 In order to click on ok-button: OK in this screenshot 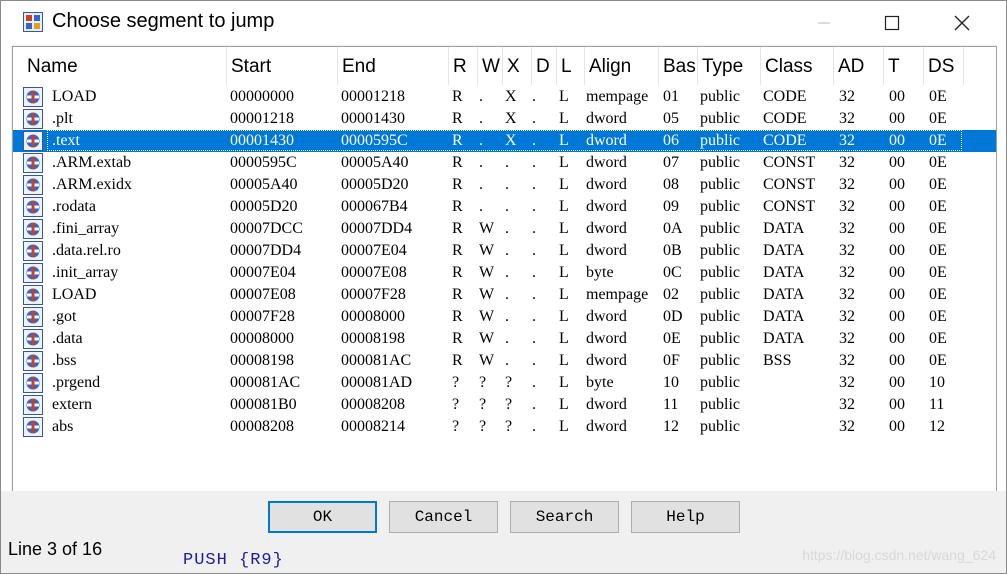, I will do `click(322, 517)`.